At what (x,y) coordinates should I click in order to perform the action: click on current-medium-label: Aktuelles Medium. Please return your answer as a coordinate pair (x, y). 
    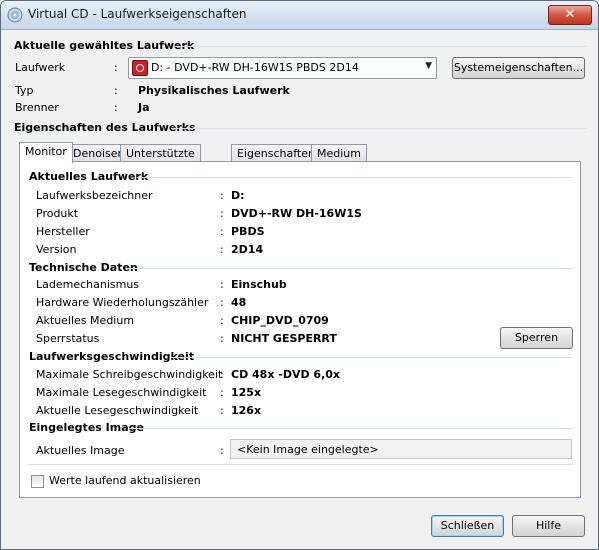
    Looking at the image, I should click on (85, 320).